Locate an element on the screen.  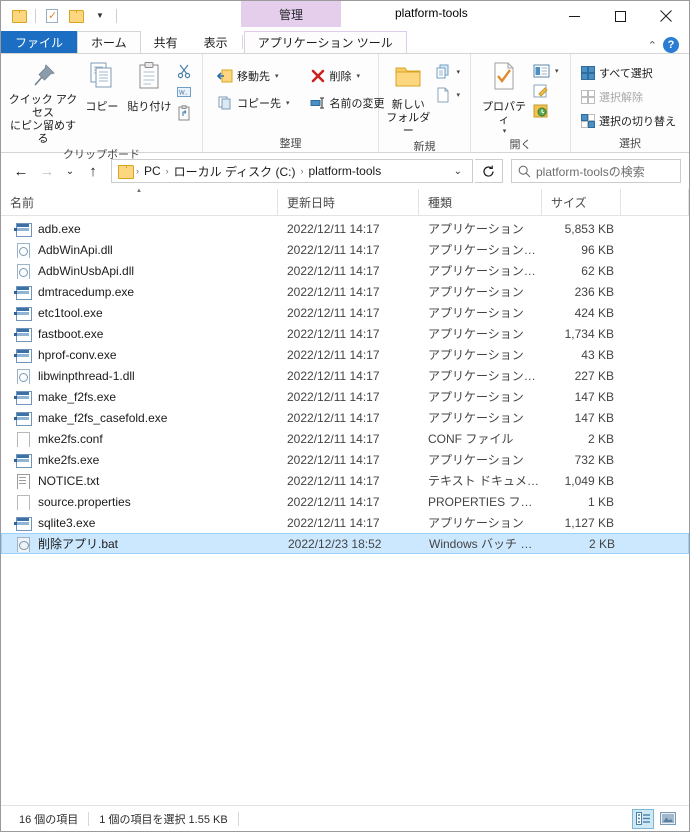
column-header-type: 種類 is located at coordinates (480, 202).